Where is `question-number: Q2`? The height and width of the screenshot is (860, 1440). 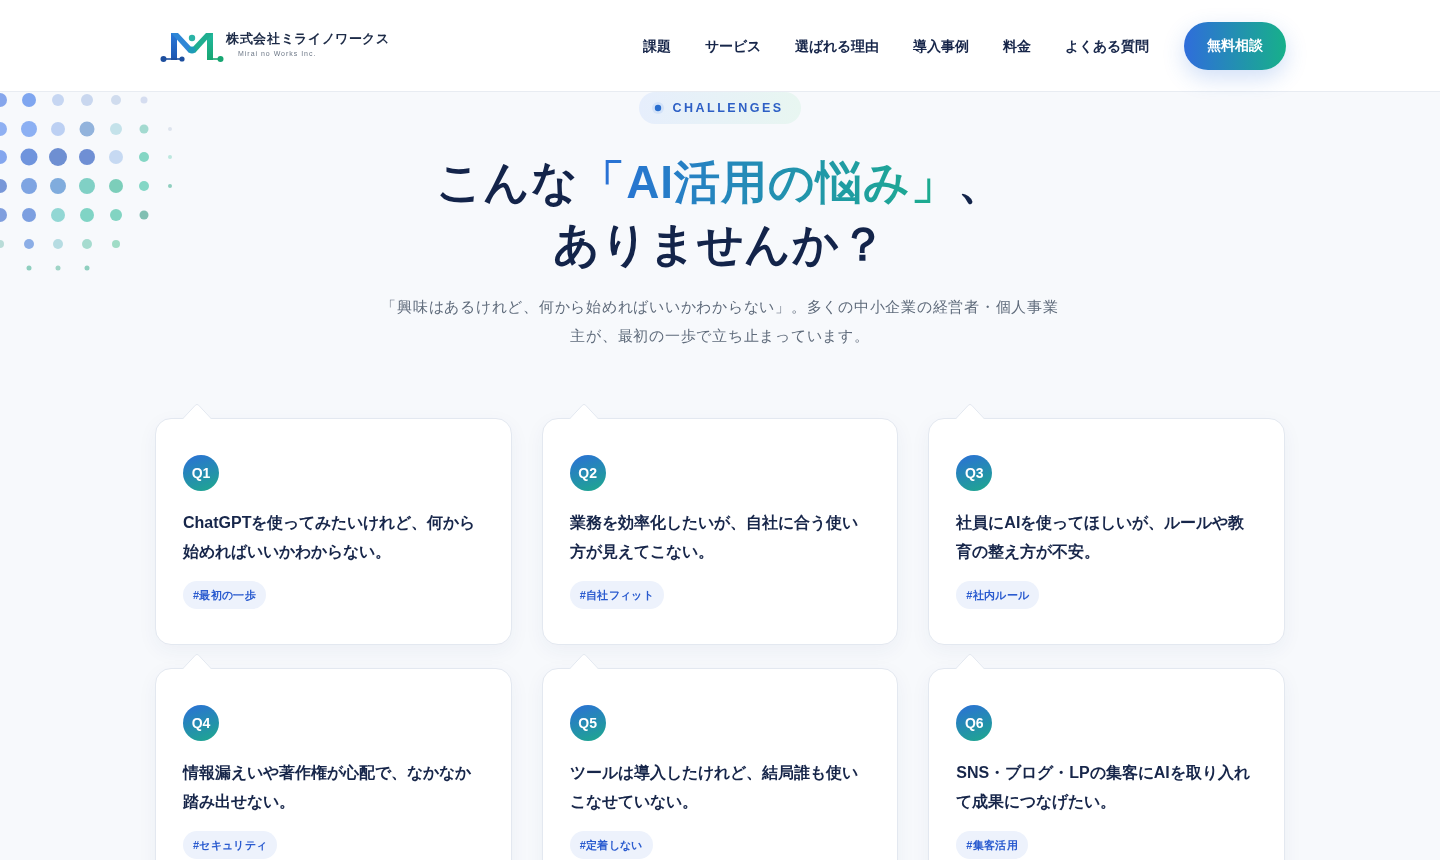 question-number: Q2 is located at coordinates (587, 473).